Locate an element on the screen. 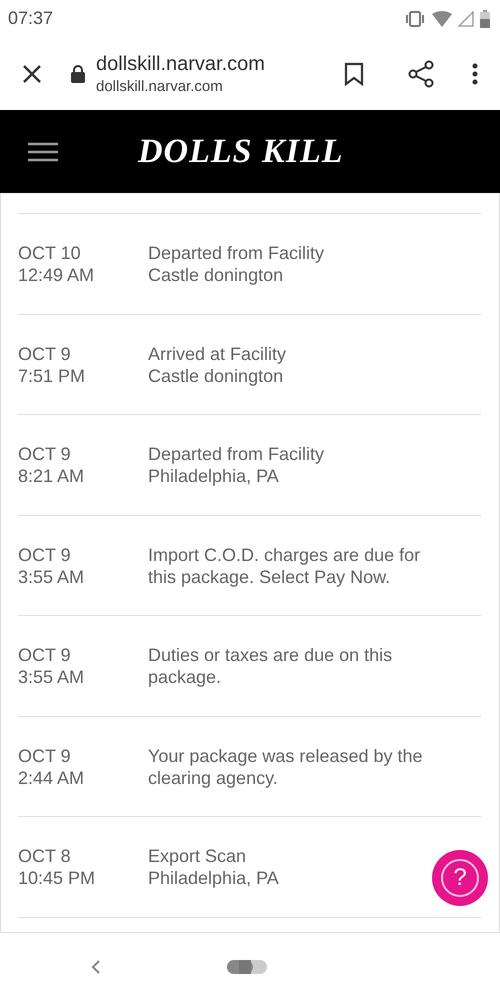  bookmark-icon is located at coordinates (354, 74).